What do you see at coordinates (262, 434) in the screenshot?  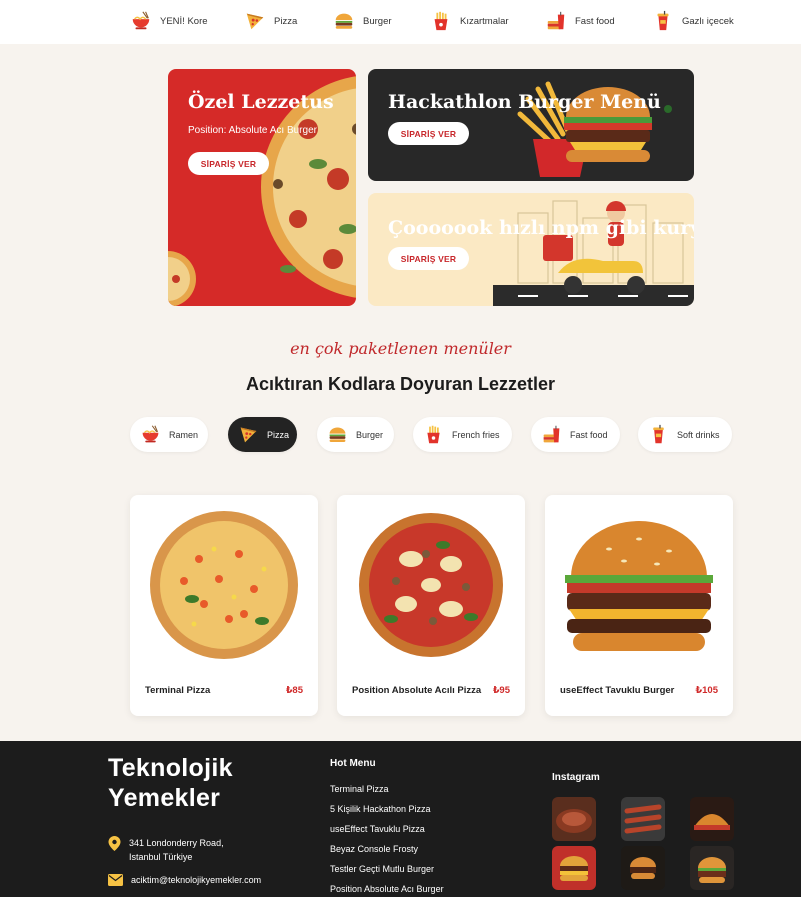 I see `category-pill-pizza: Pizza` at bounding box center [262, 434].